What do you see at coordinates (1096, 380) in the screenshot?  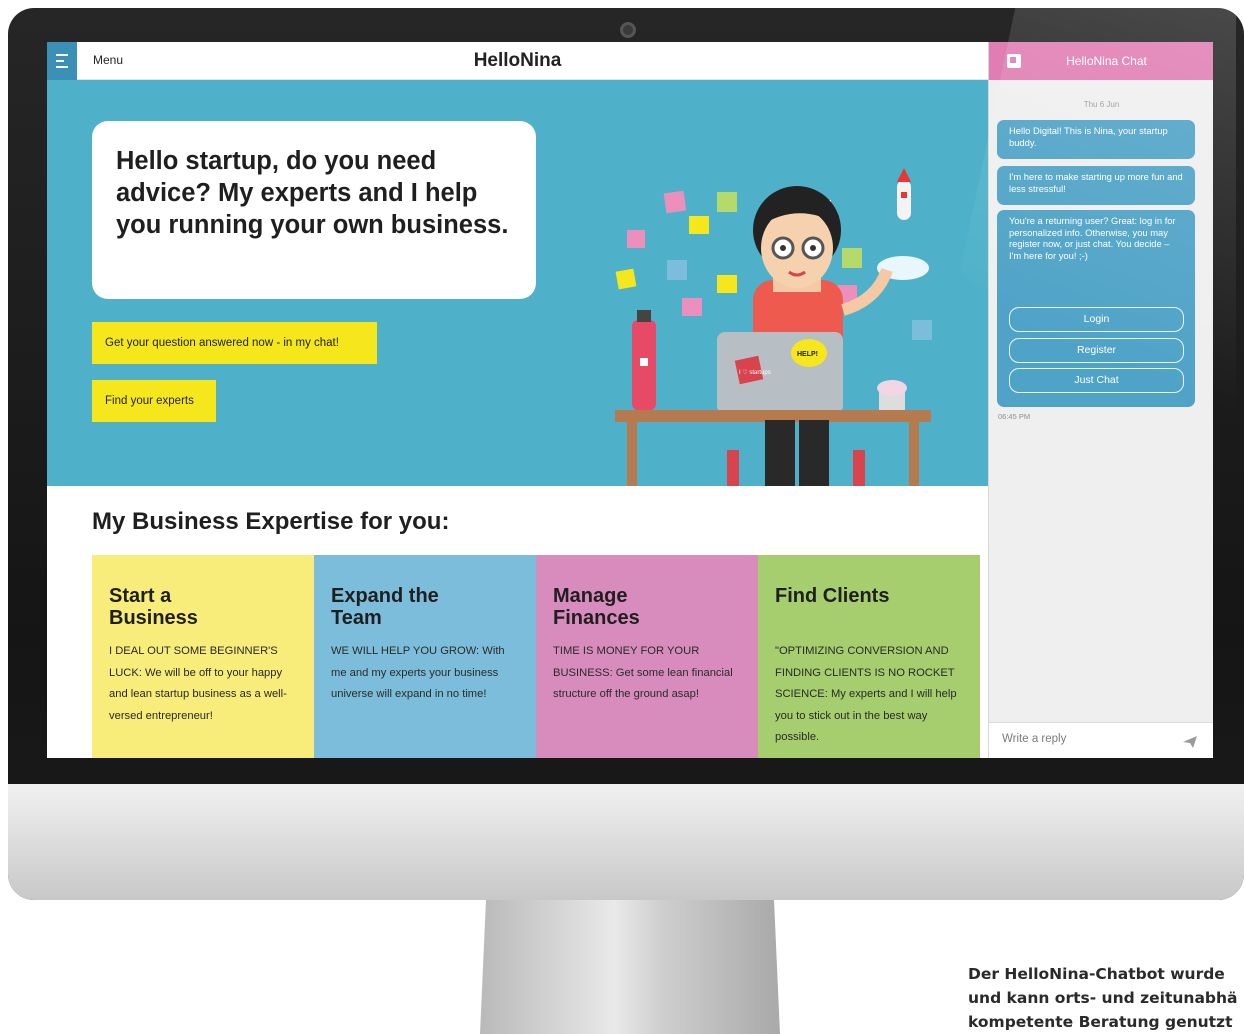 I see `just-chat-button: Just Chat` at bounding box center [1096, 380].